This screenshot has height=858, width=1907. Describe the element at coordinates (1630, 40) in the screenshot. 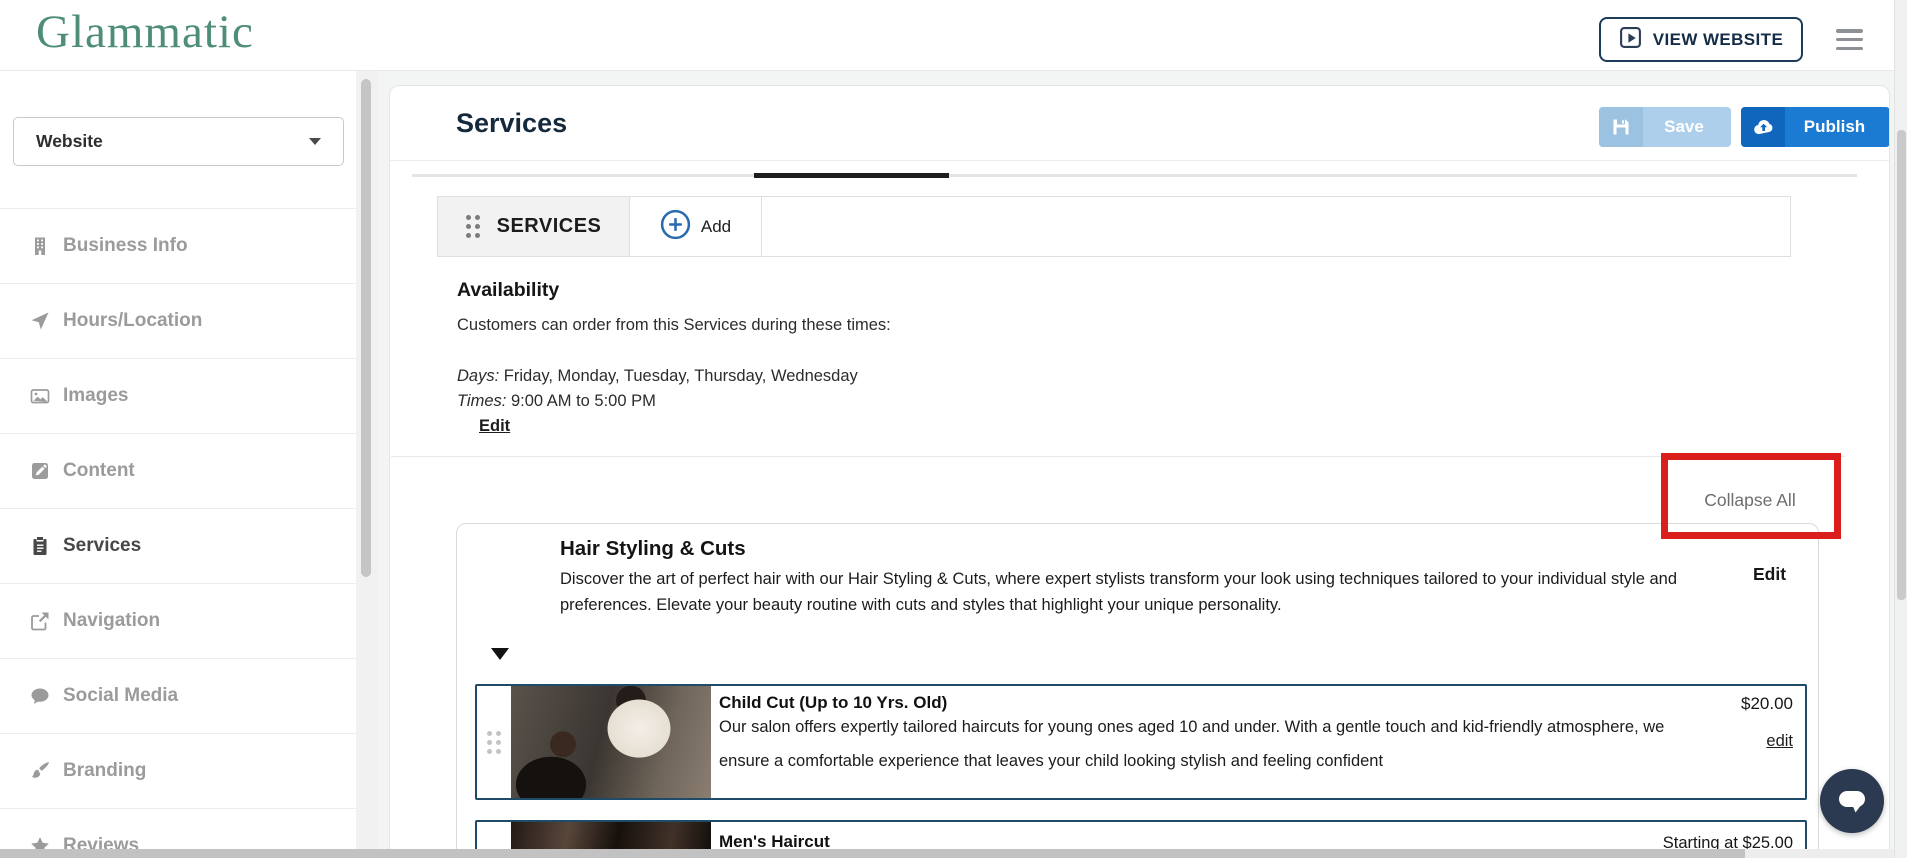

I see `play-square-icon` at that location.